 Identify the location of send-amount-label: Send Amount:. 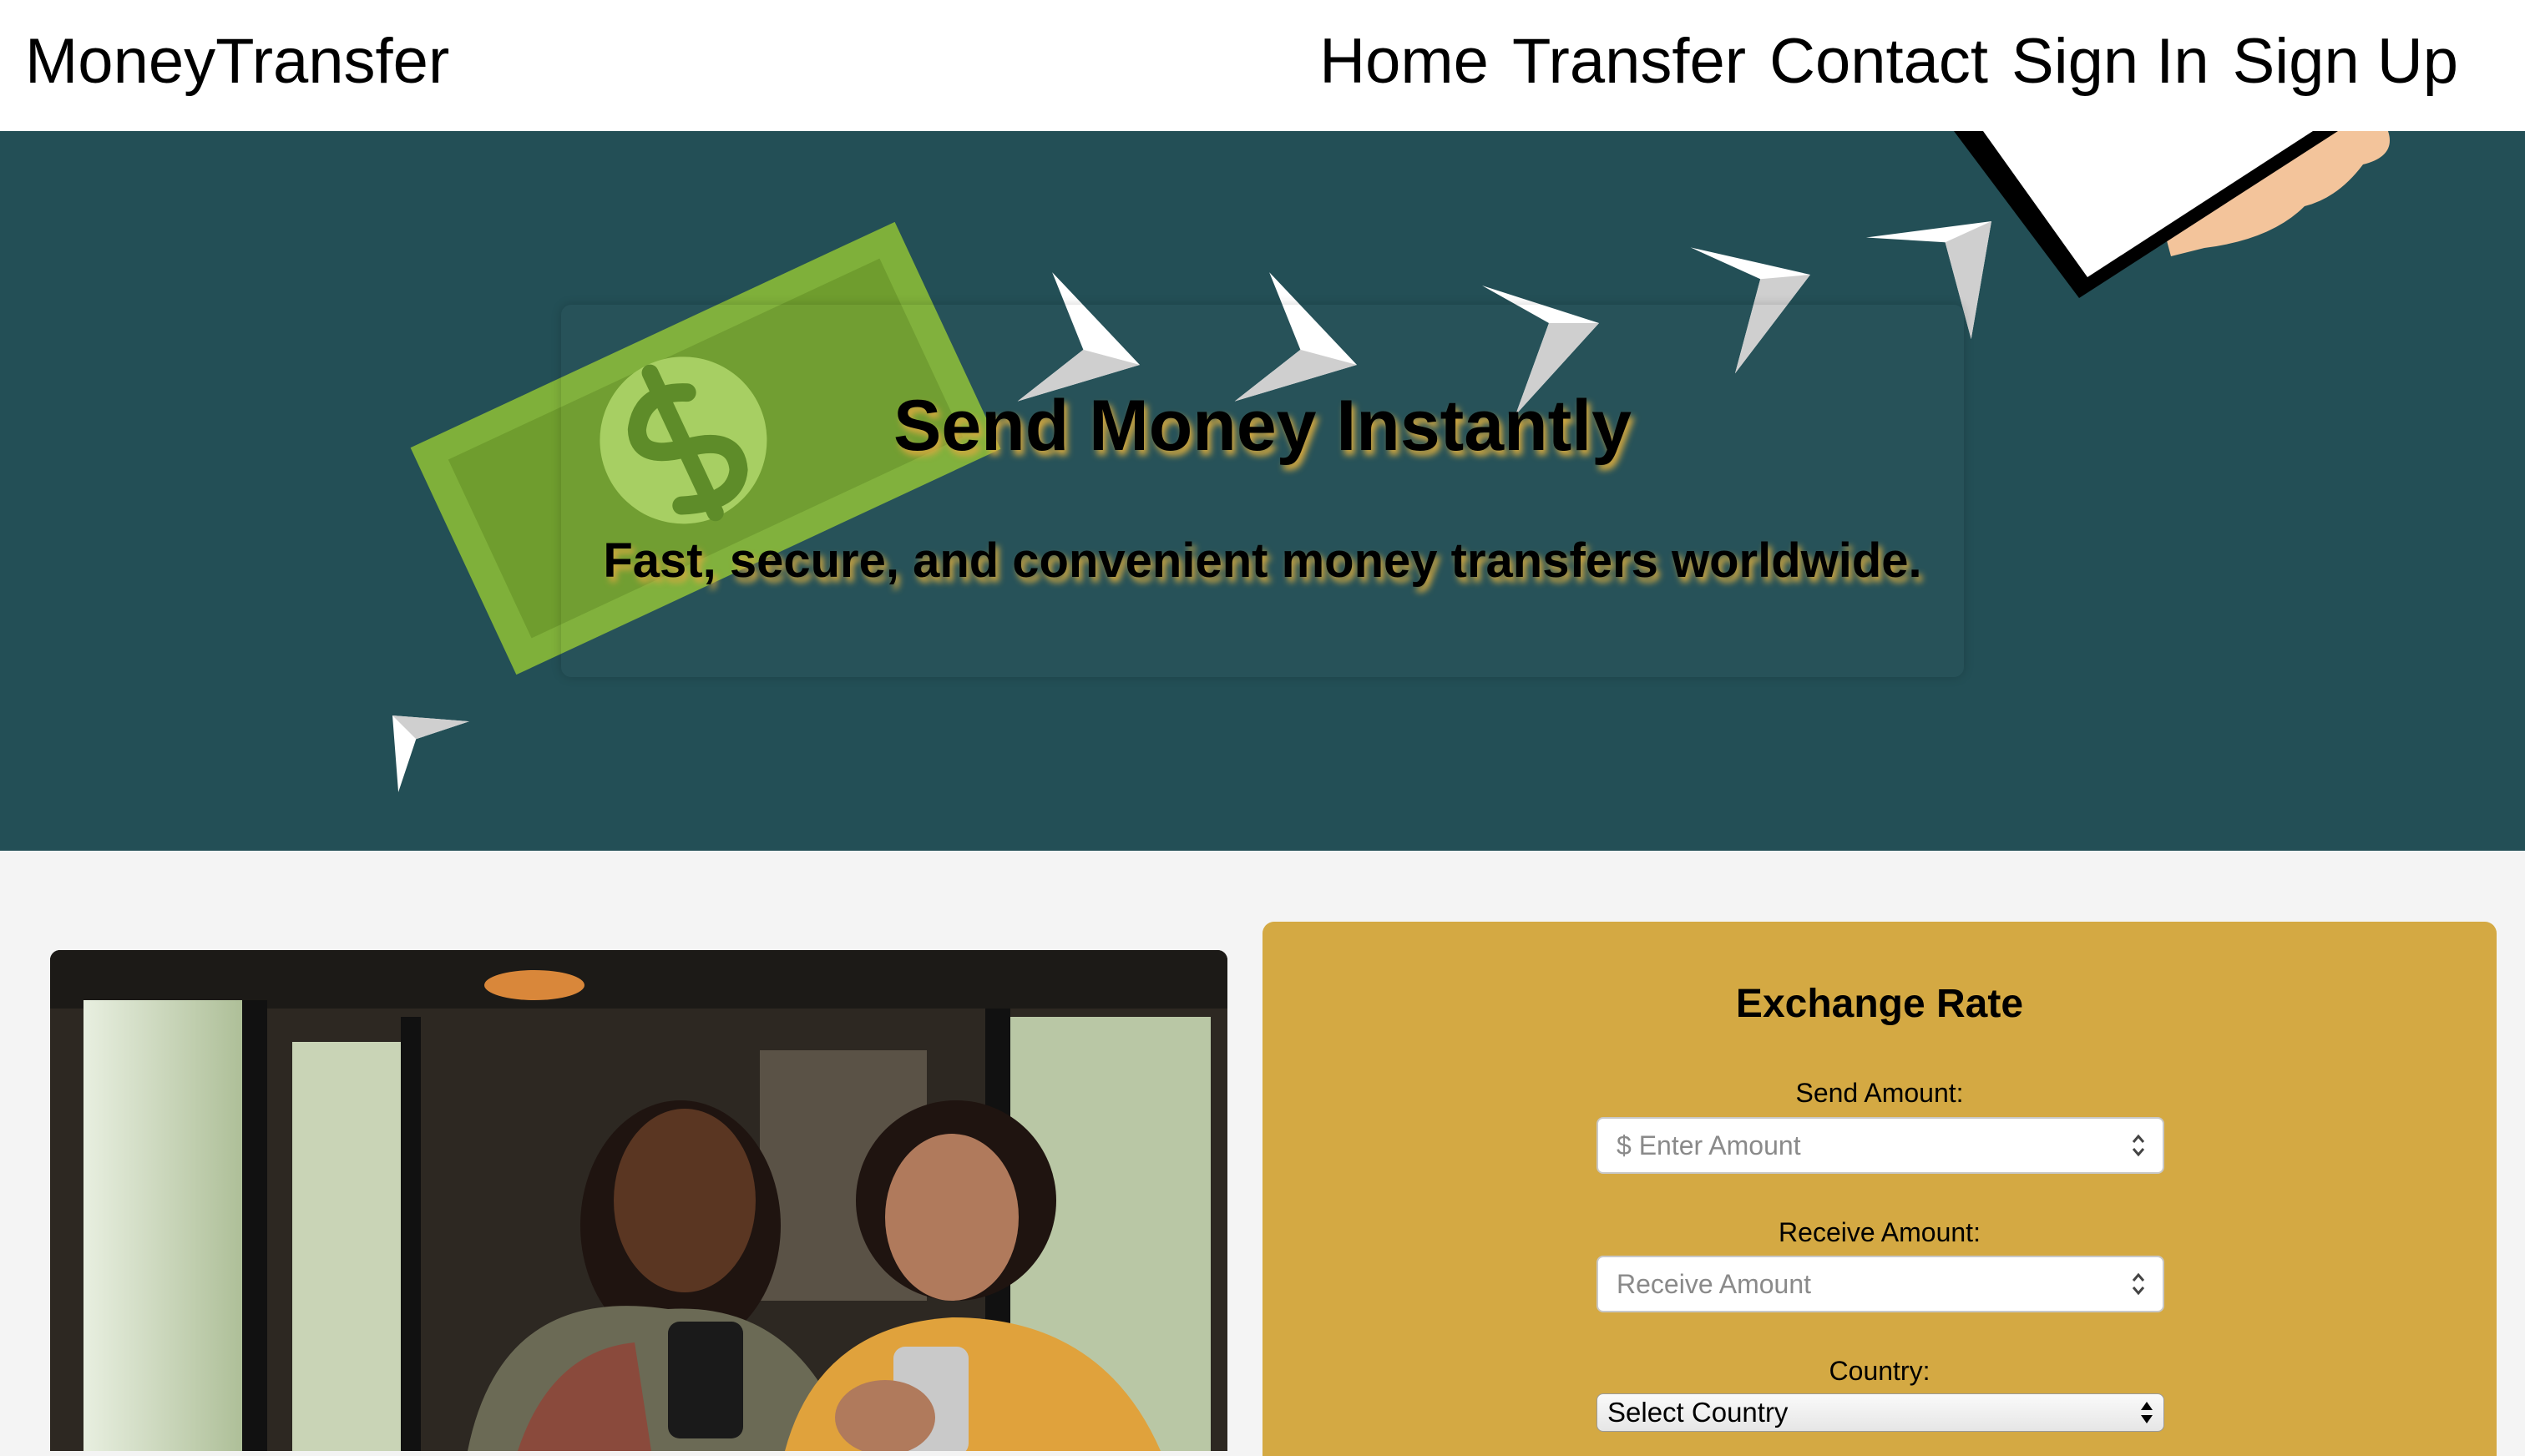
(1879, 1093).